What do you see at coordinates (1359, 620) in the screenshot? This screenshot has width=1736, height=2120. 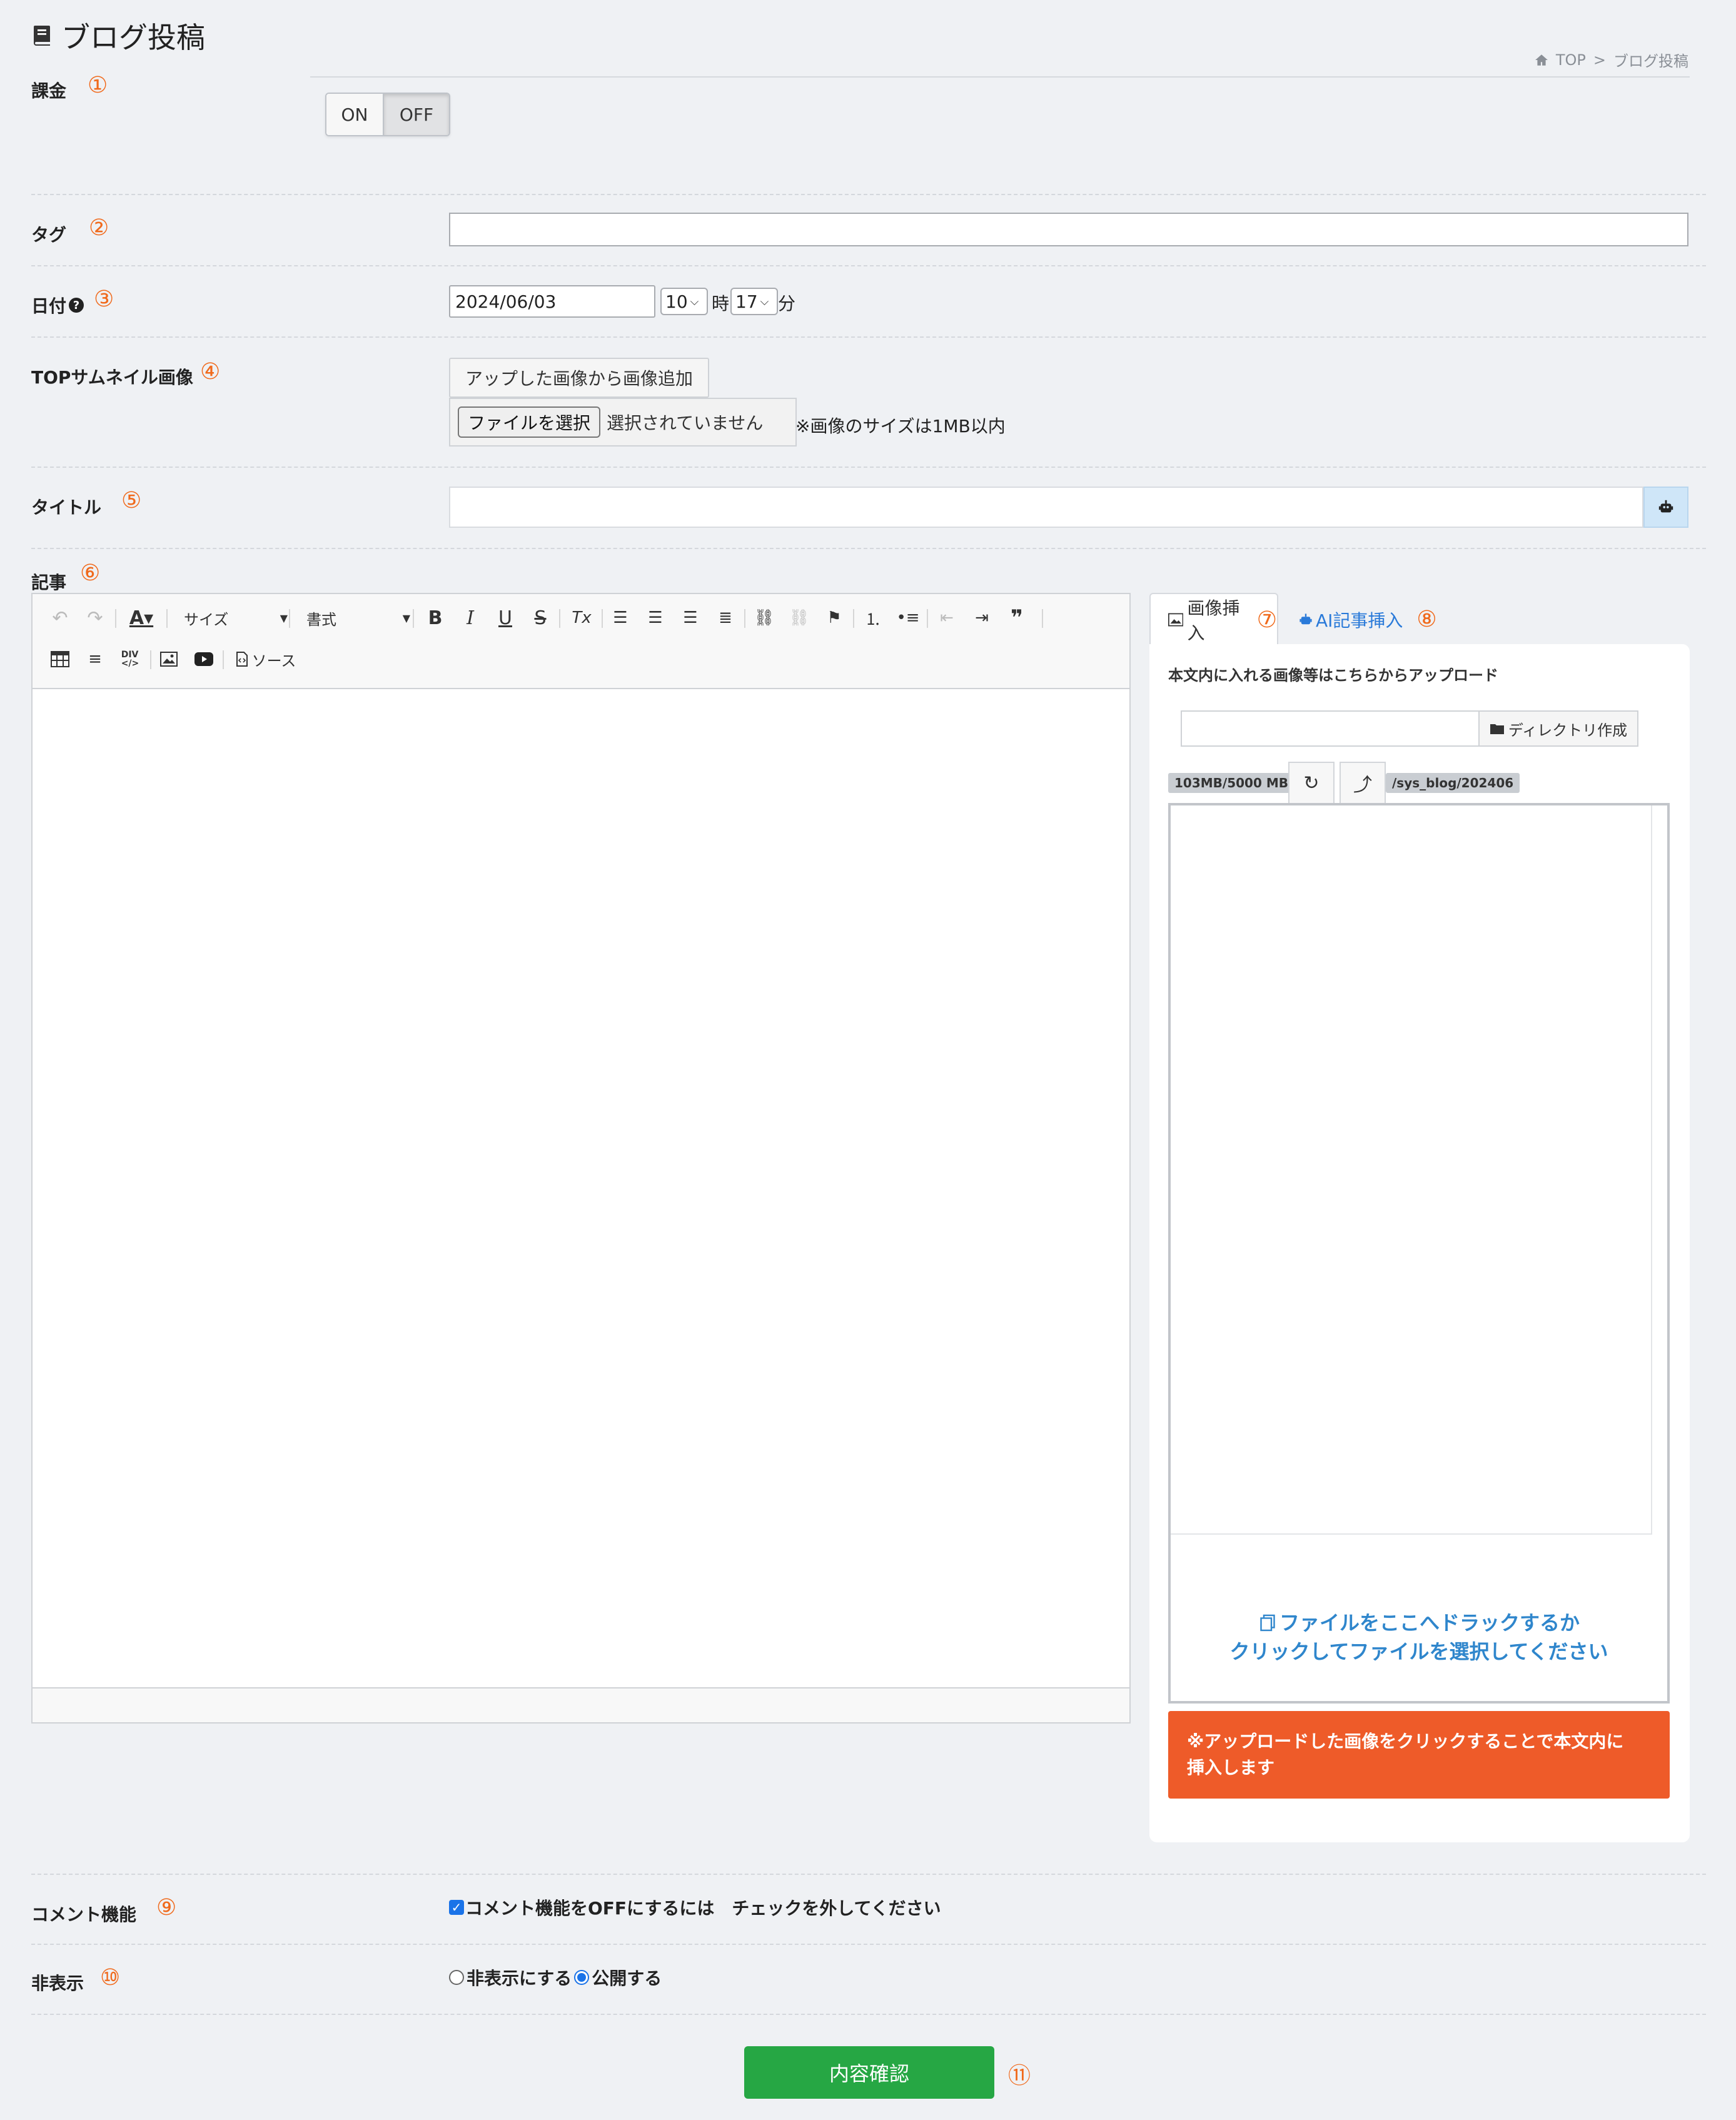 I see `tab-ai-label: AI記事挿入` at bounding box center [1359, 620].